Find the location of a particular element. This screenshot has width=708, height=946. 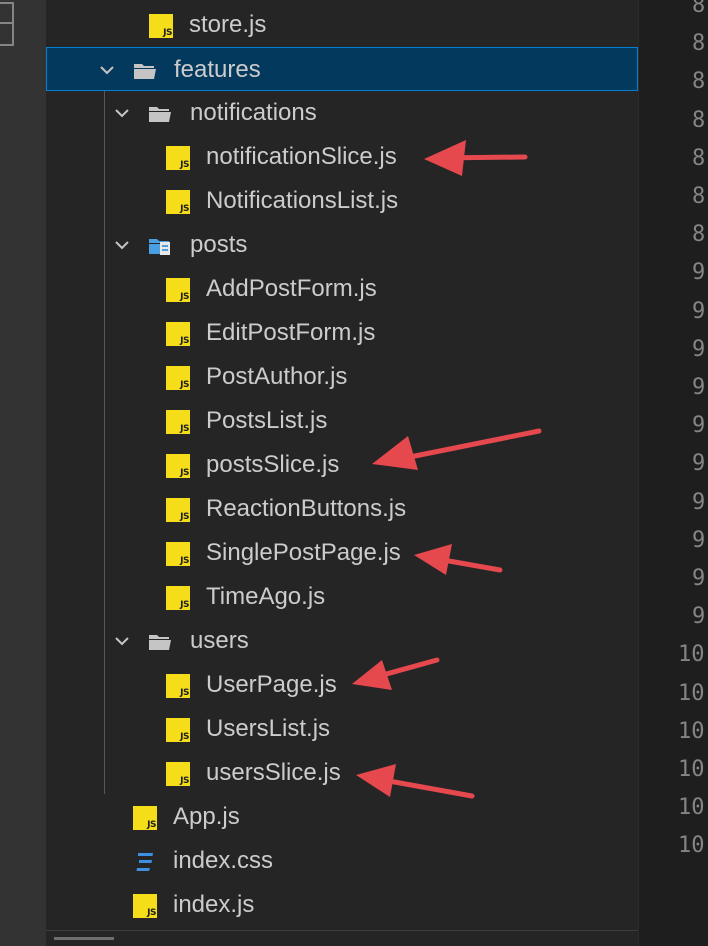

tree-item-EditPostForm-js: EditPostForm.js is located at coordinates (342, 333).